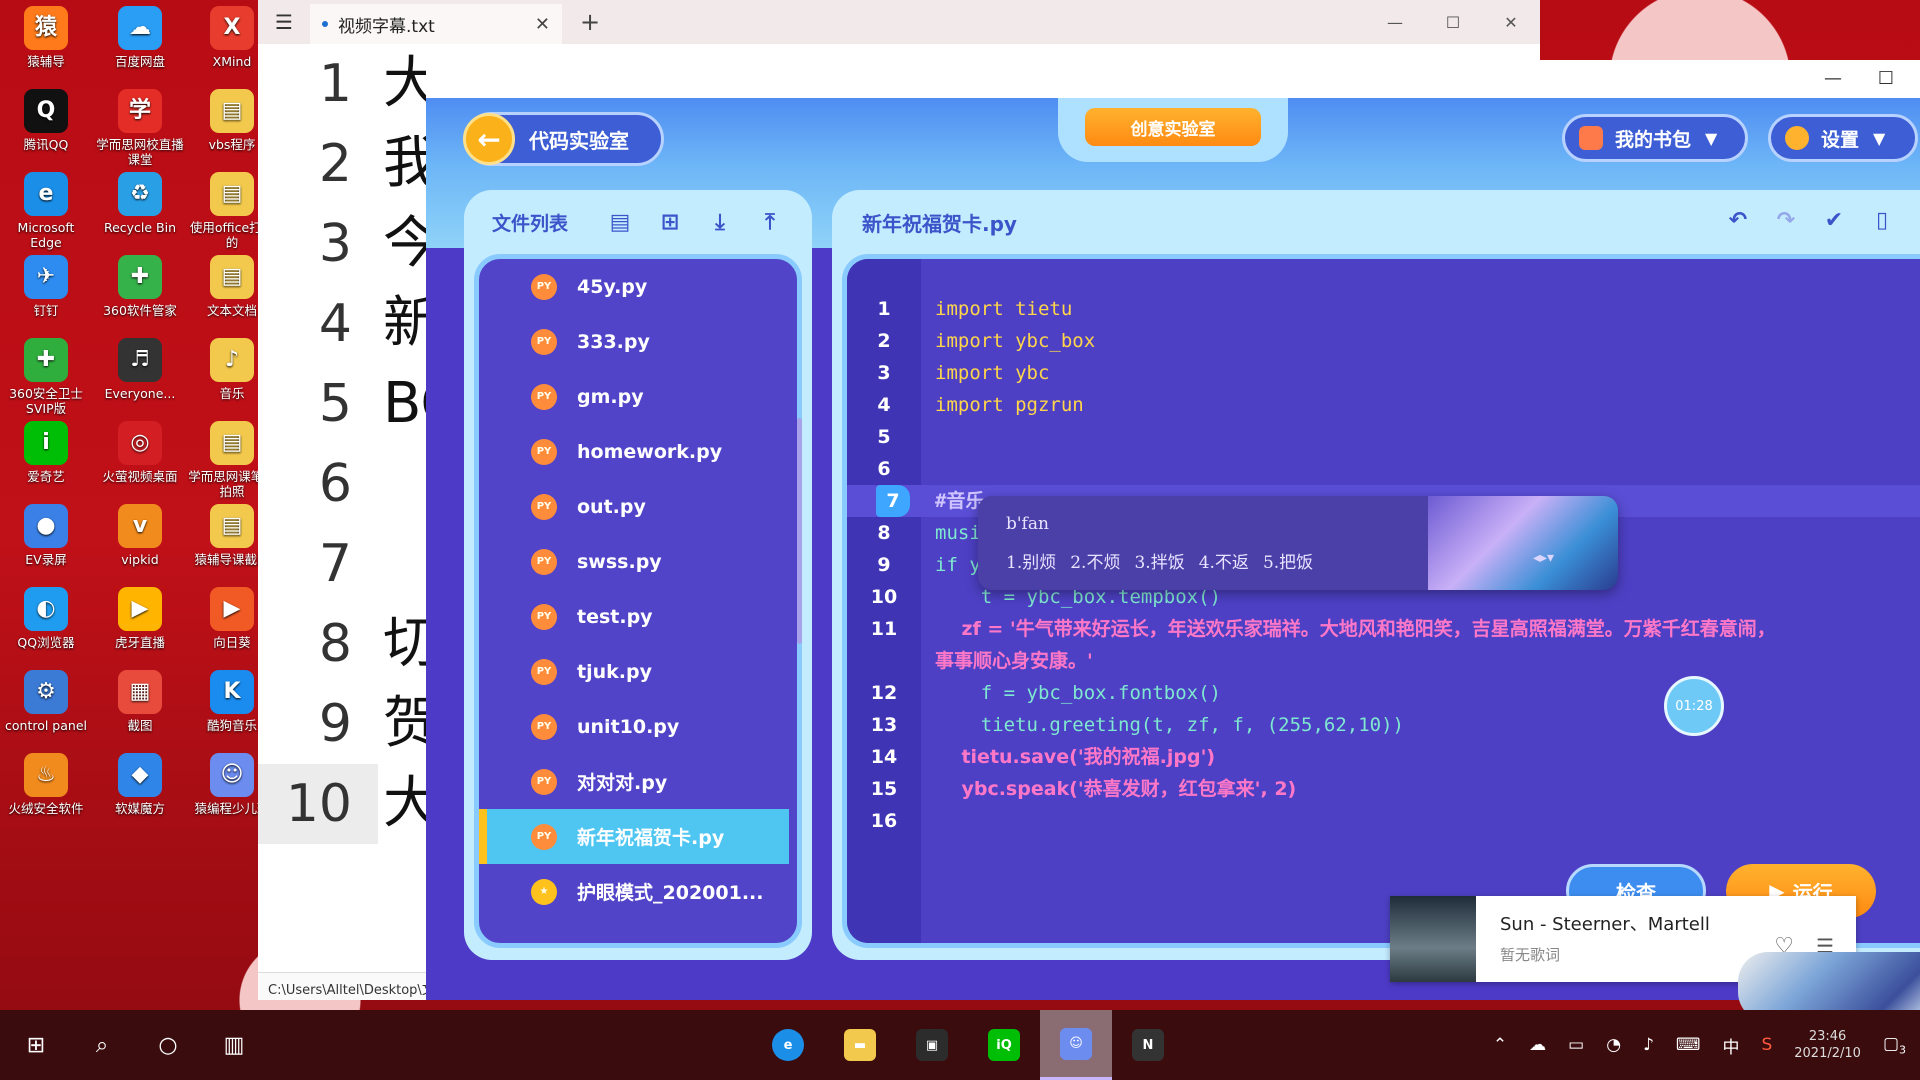 The image size is (1920, 1080). I want to click on taskbar-iqiyi-icon: iQ, so click(1004, 1045).